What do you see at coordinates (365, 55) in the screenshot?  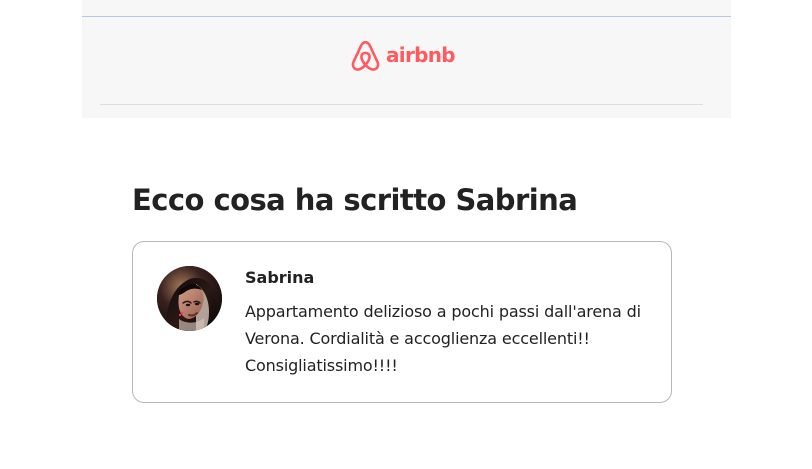 I see `airbnb-logo-icon` at bounding box center [365, 55].